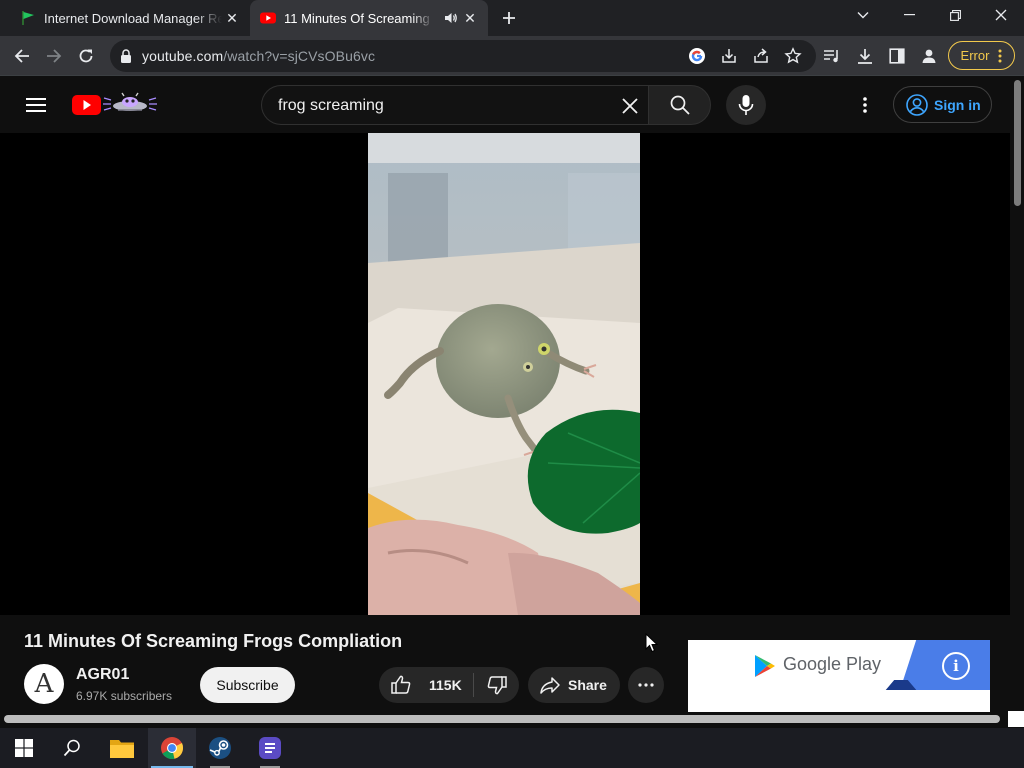  What do you see at coordinates (502, 719) in the screenshot?
I see `horizontal-scrollbar-thumb` at bounding box center [502, 719].